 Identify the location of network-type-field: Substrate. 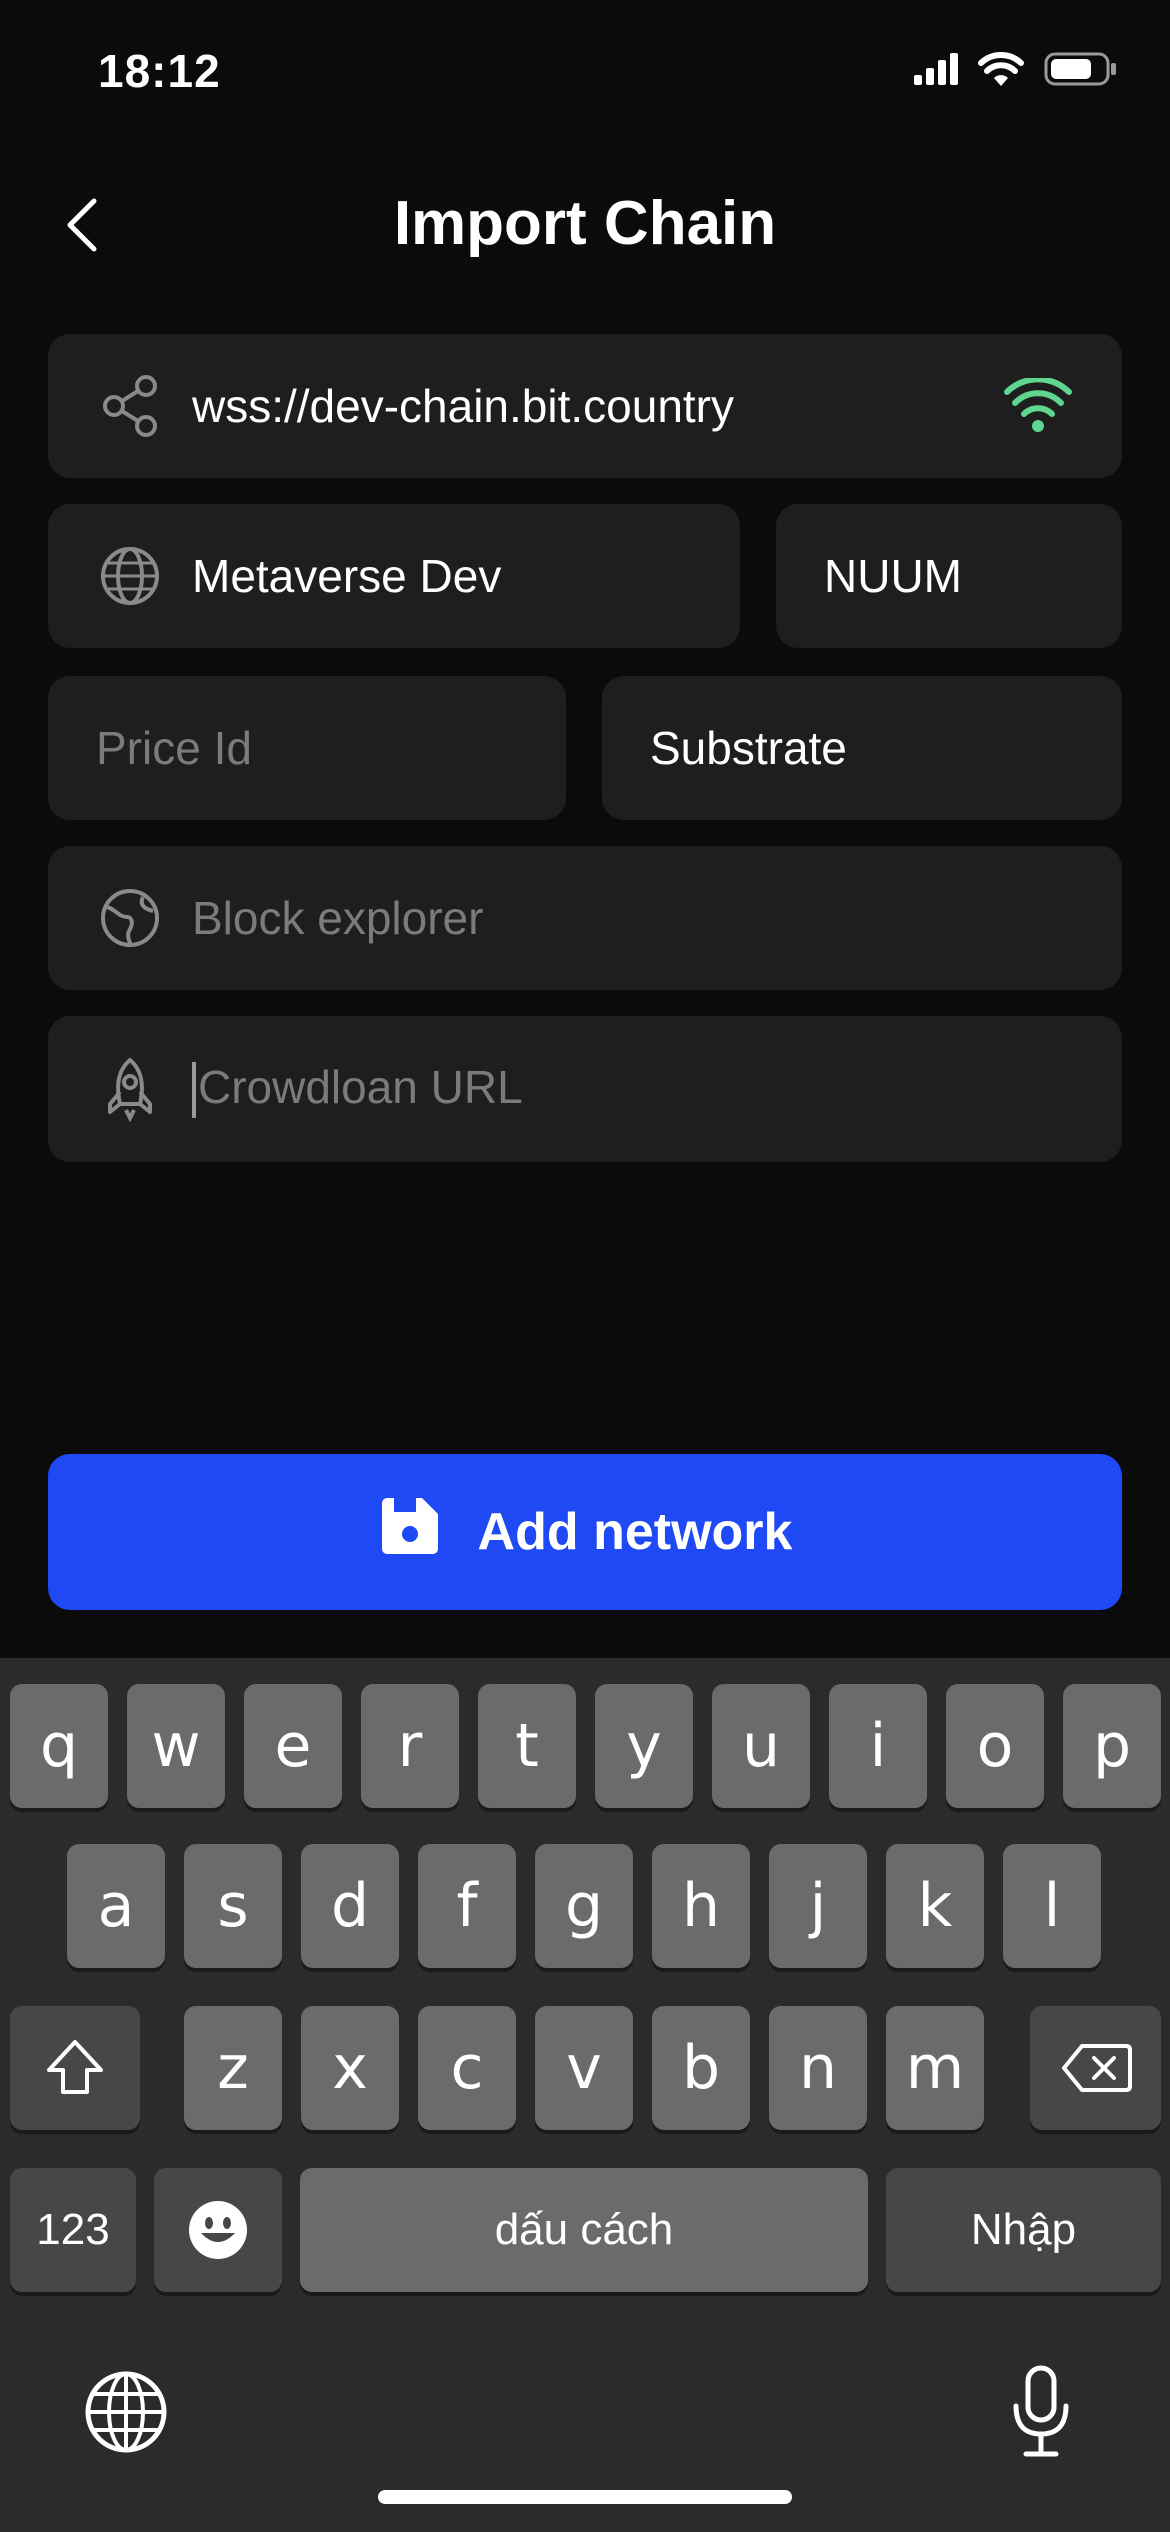
(862, 748).